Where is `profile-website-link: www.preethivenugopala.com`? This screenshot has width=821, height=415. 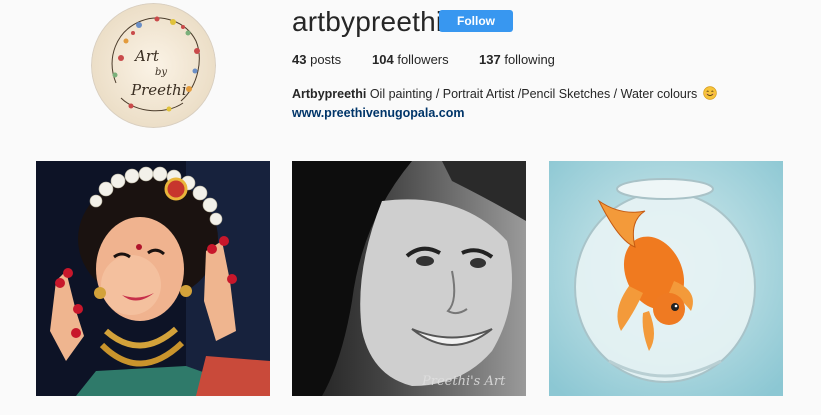 profile-website-link: www.preethivenugopala.com is located at coordinates (378, 113).